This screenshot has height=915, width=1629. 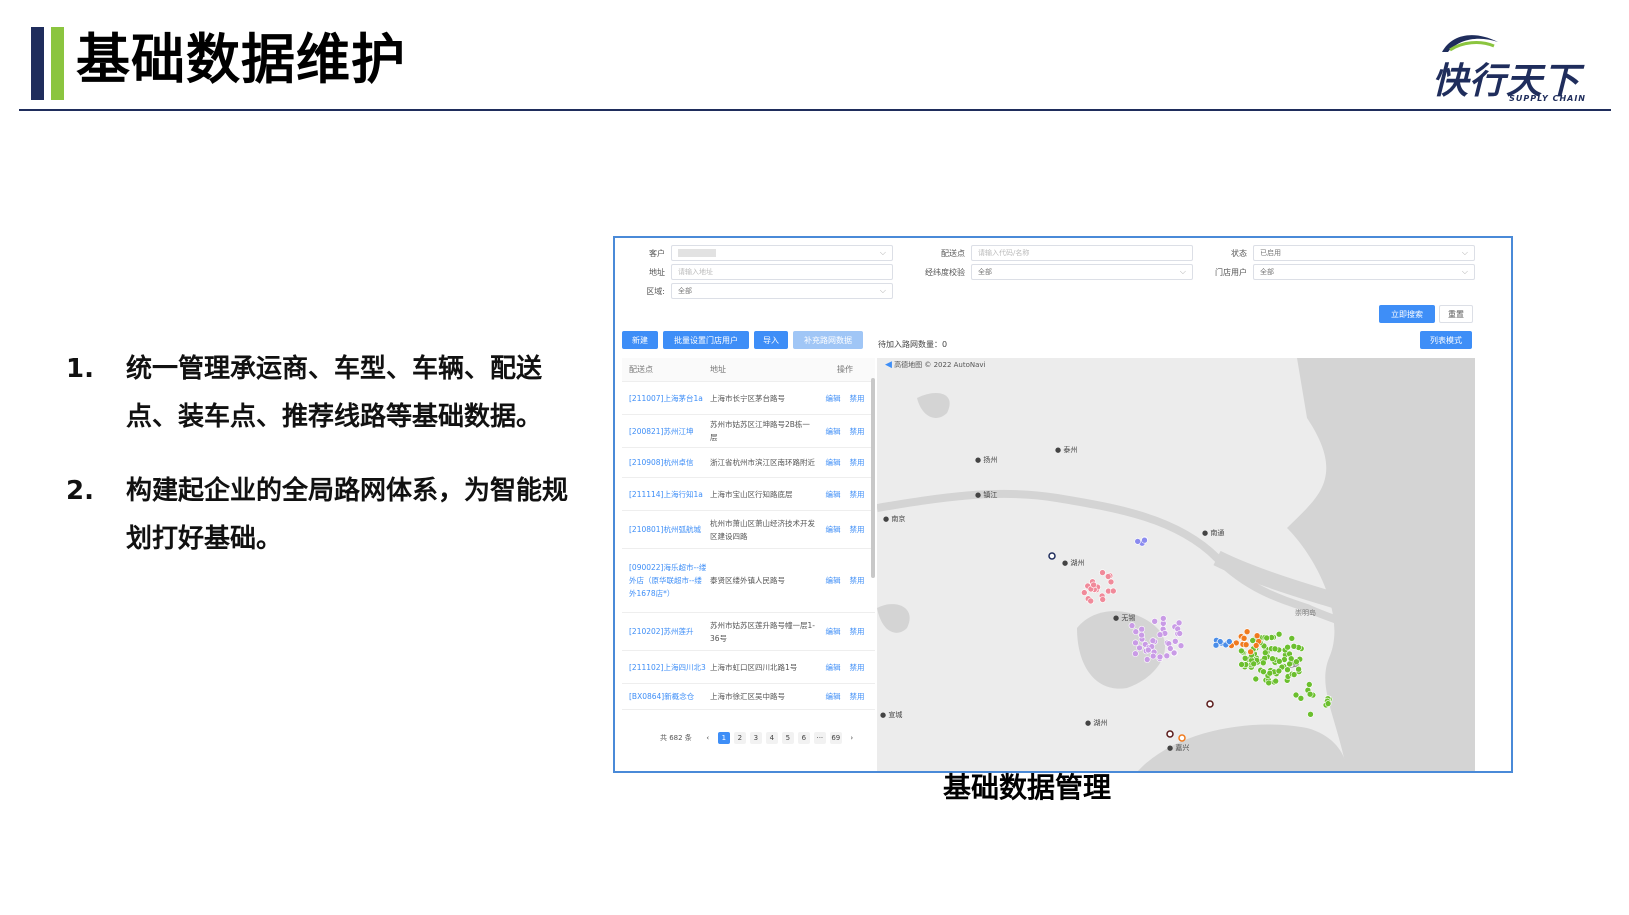 What do you see at coordinates (748, 530) in the screenshot?
I see `table-row: [210801]杭州弧航城 杭州市萧山区萧山经济技术开发区建设四路 编辑 禁用` at bounding box center [748, 530].